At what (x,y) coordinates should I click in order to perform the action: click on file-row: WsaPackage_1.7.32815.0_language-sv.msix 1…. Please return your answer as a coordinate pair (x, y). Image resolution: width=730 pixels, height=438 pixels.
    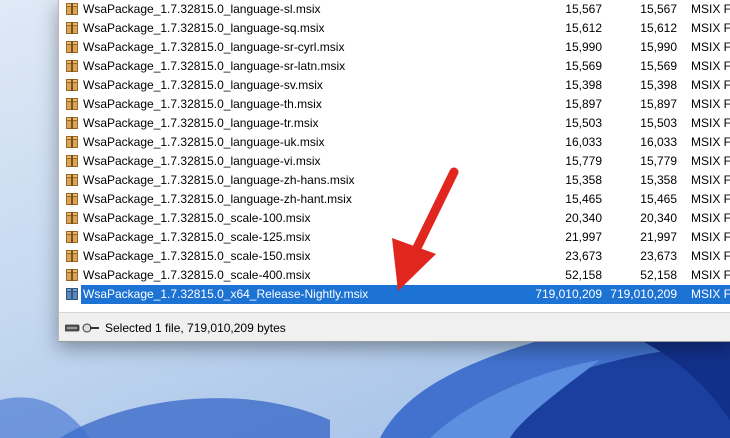
    Looking at the image, I should click on (394, 85).